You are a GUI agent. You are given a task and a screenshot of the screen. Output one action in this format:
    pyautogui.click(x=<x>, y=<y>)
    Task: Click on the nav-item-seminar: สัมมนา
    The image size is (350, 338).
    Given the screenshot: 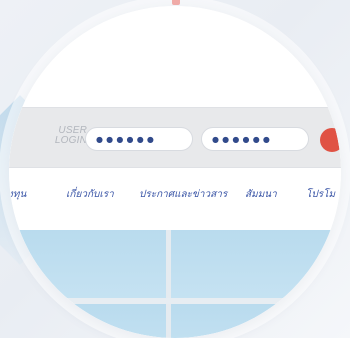 What is the action you would take?
    pyautogui.click(x=261, y=194)
    